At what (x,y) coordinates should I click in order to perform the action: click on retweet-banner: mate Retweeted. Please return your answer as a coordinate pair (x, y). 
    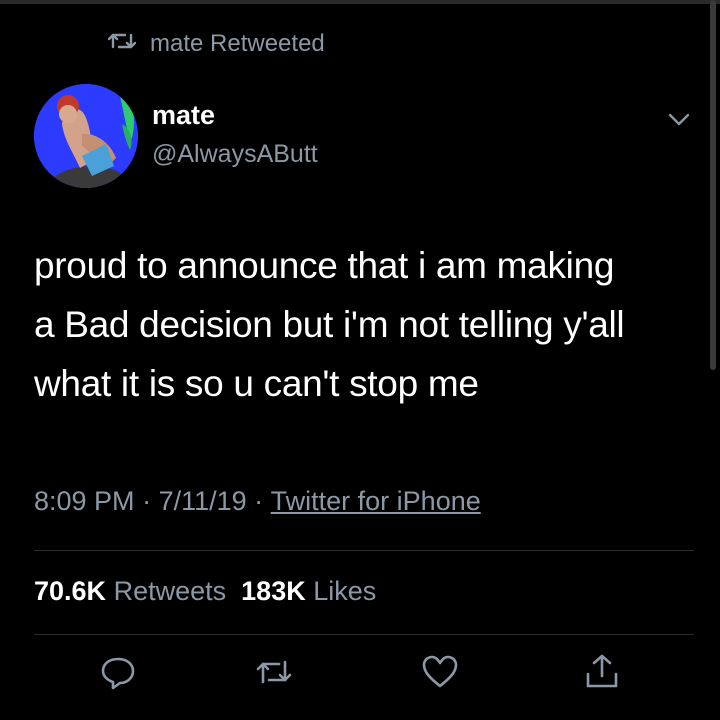
    Looking at the image, I should click on (216, 44).